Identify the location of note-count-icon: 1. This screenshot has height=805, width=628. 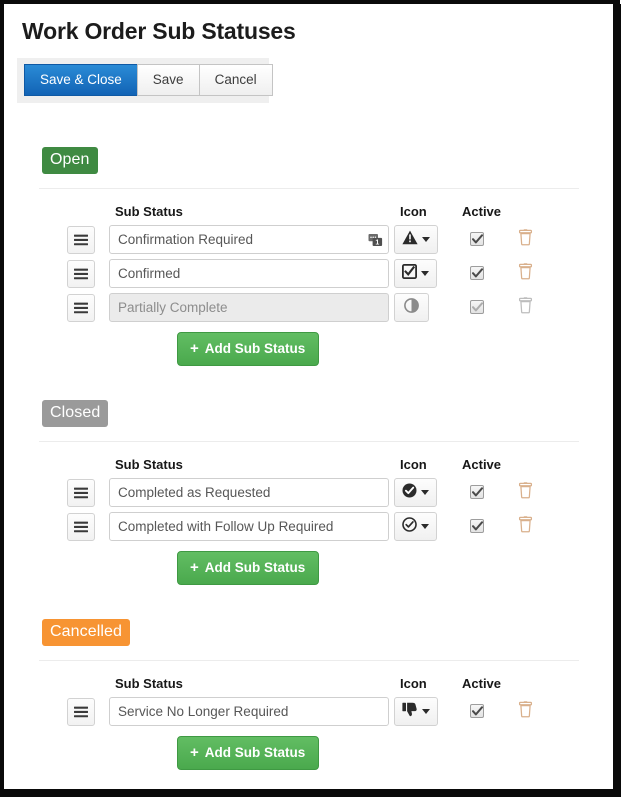
(375, 239).